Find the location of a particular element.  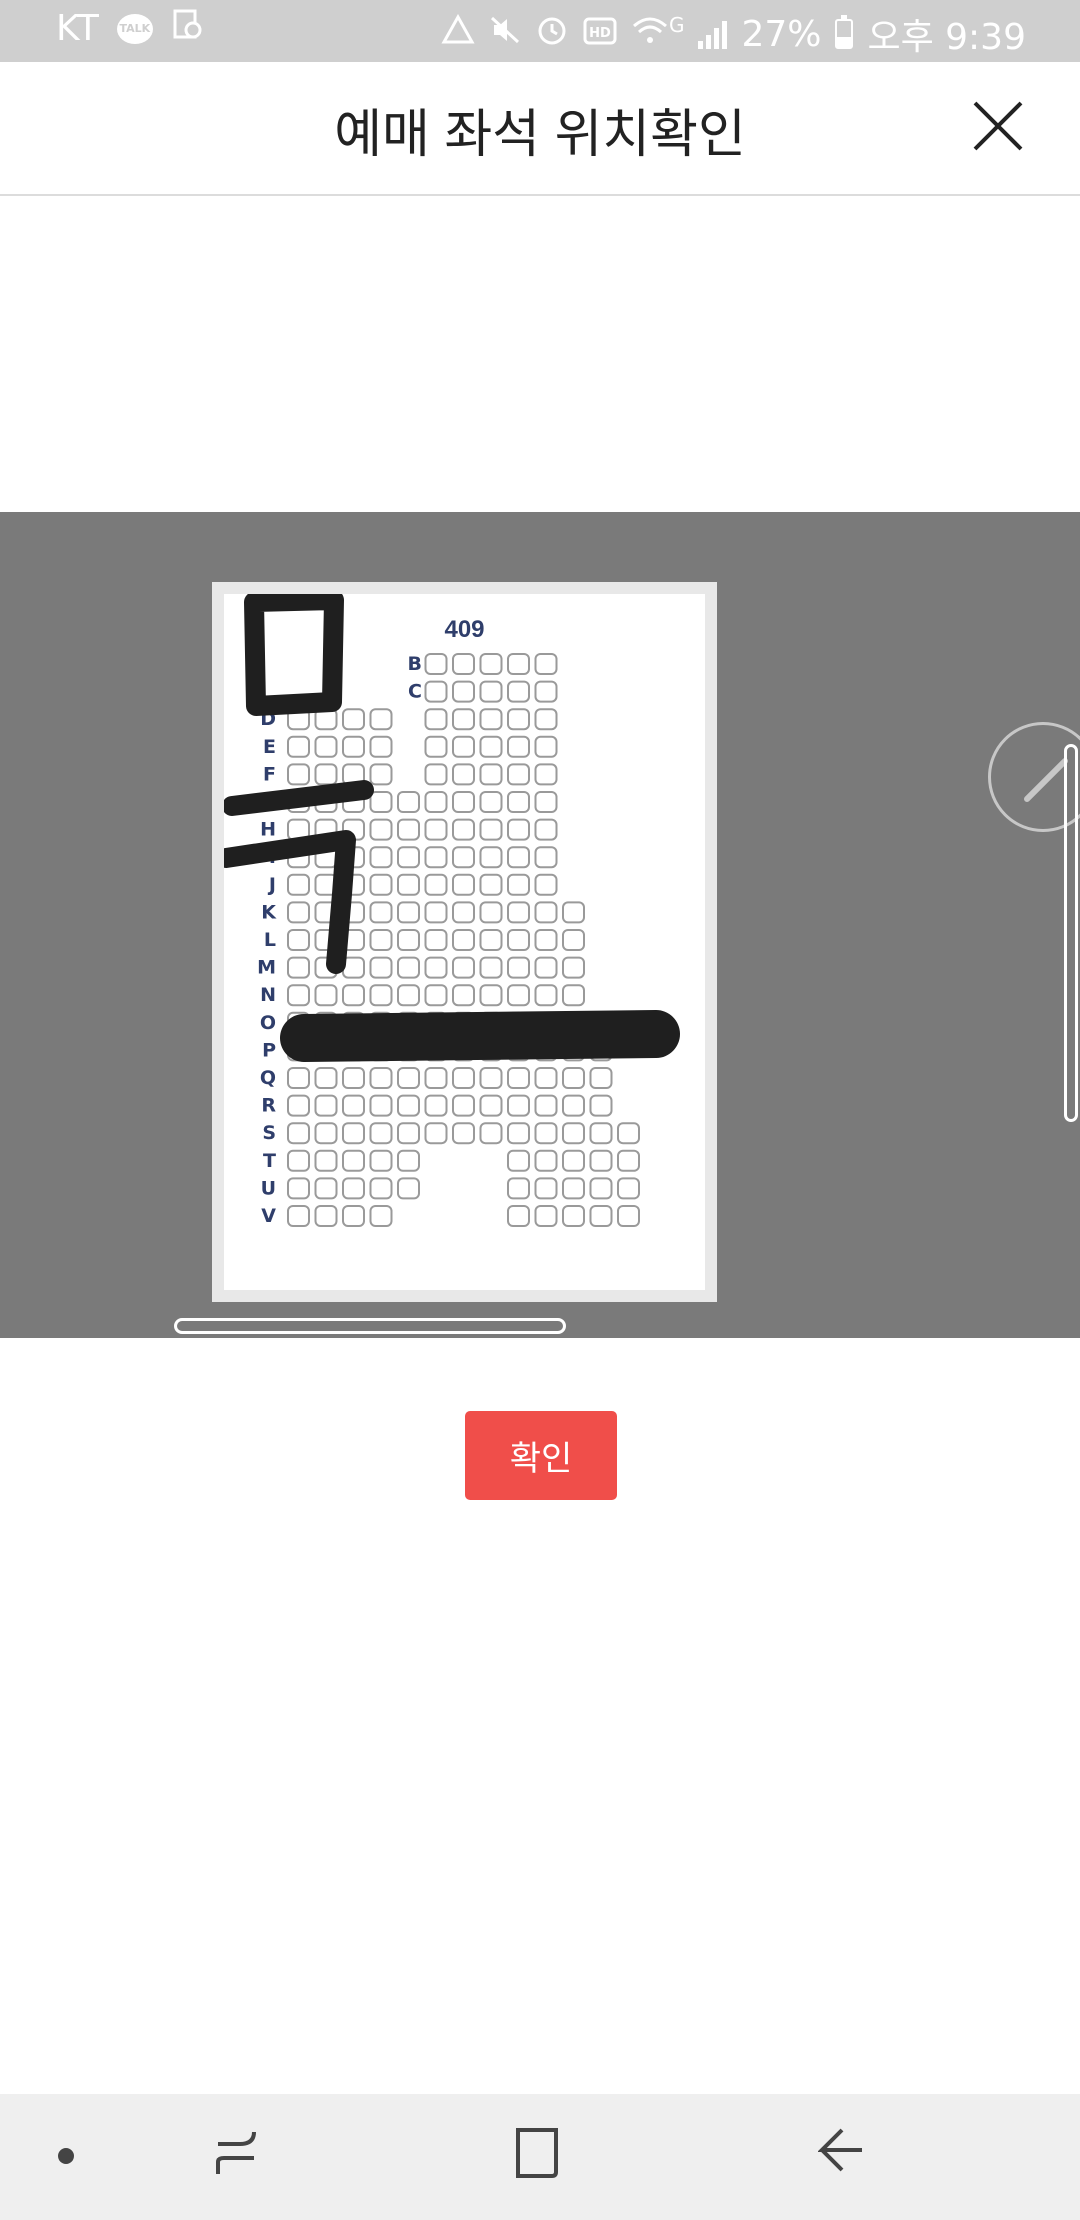

status-bar: KT TALK HD G 27% 오후 9:39 is located at coordinates (540, 31).